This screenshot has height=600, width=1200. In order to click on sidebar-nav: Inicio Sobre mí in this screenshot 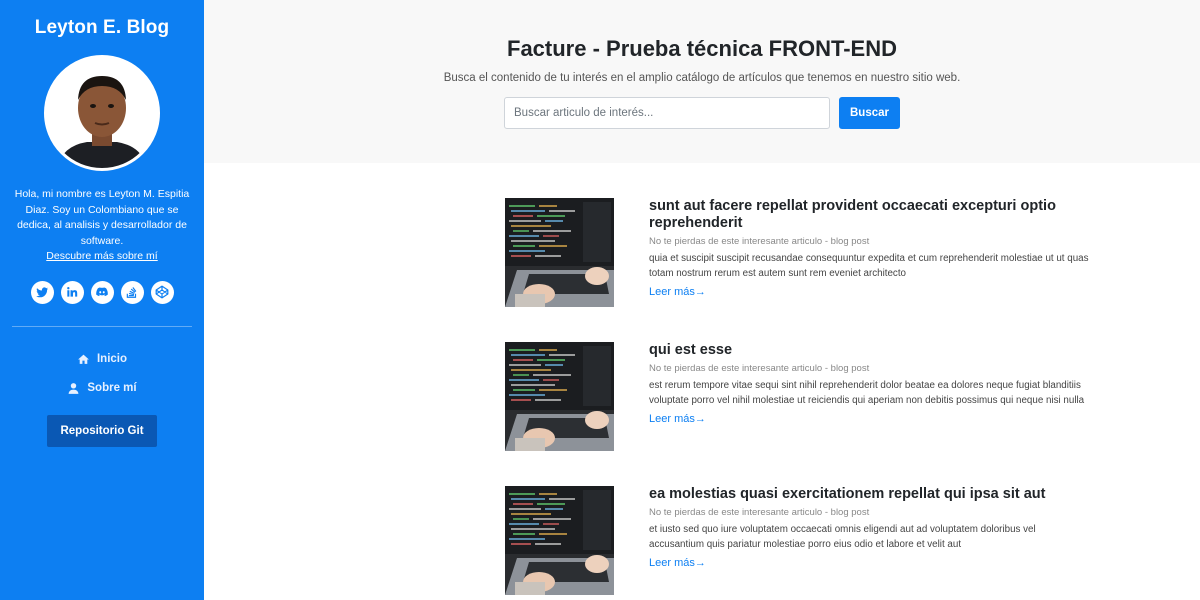, I will do `click(102, 374)`.